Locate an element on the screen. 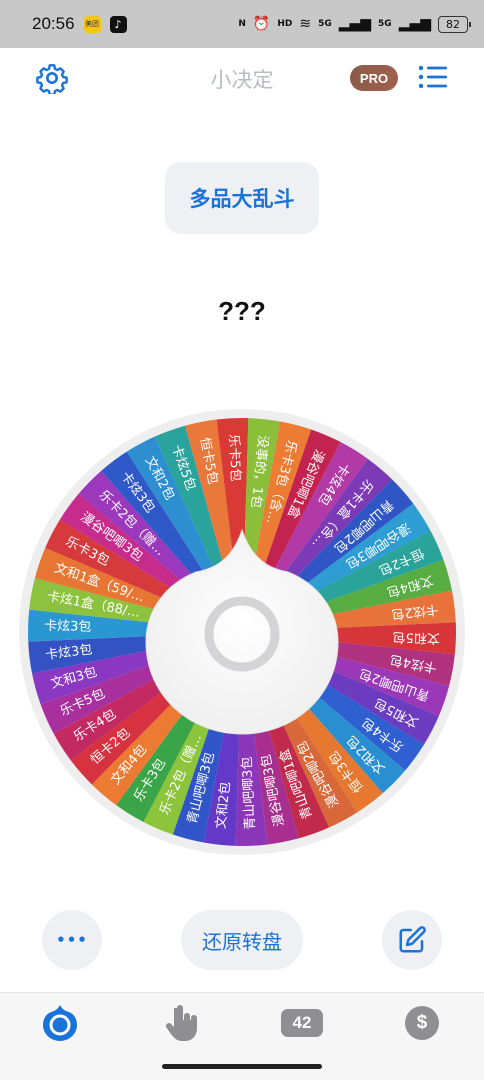 The image size is (484, 1080). edit-pencil-icon is located at coordinates (412, 939).